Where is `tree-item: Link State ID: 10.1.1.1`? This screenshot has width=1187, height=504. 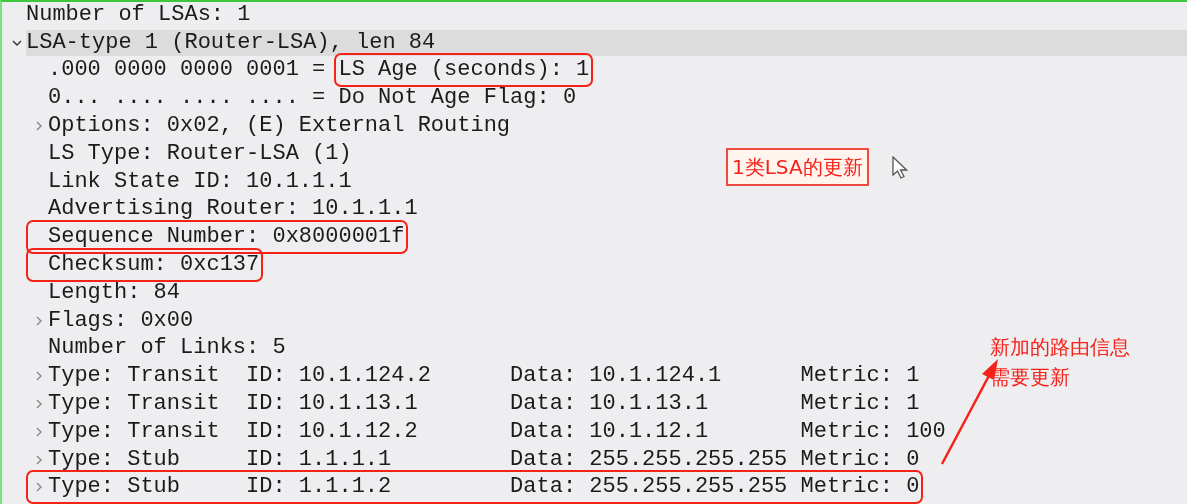
tree-item: Link State ID: 10.1.1.1 is located at coordinates (200, 181).